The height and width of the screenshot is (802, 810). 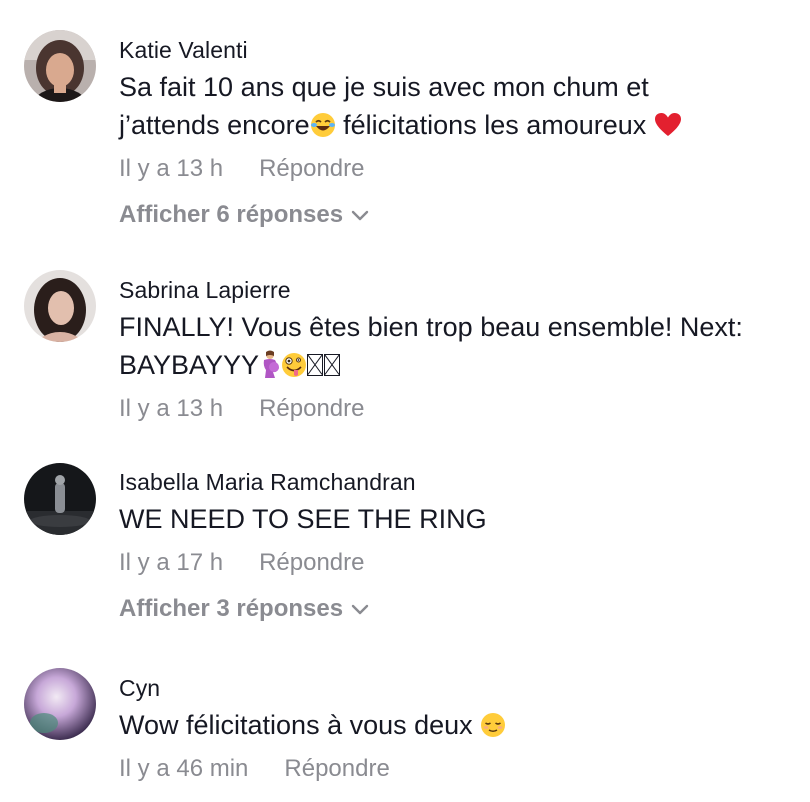 What do you see at coordinates (464, 482) in the screenshot?
I see `comment-author: Isabella Maria Ramchandran` at bounding box center [464, 482].